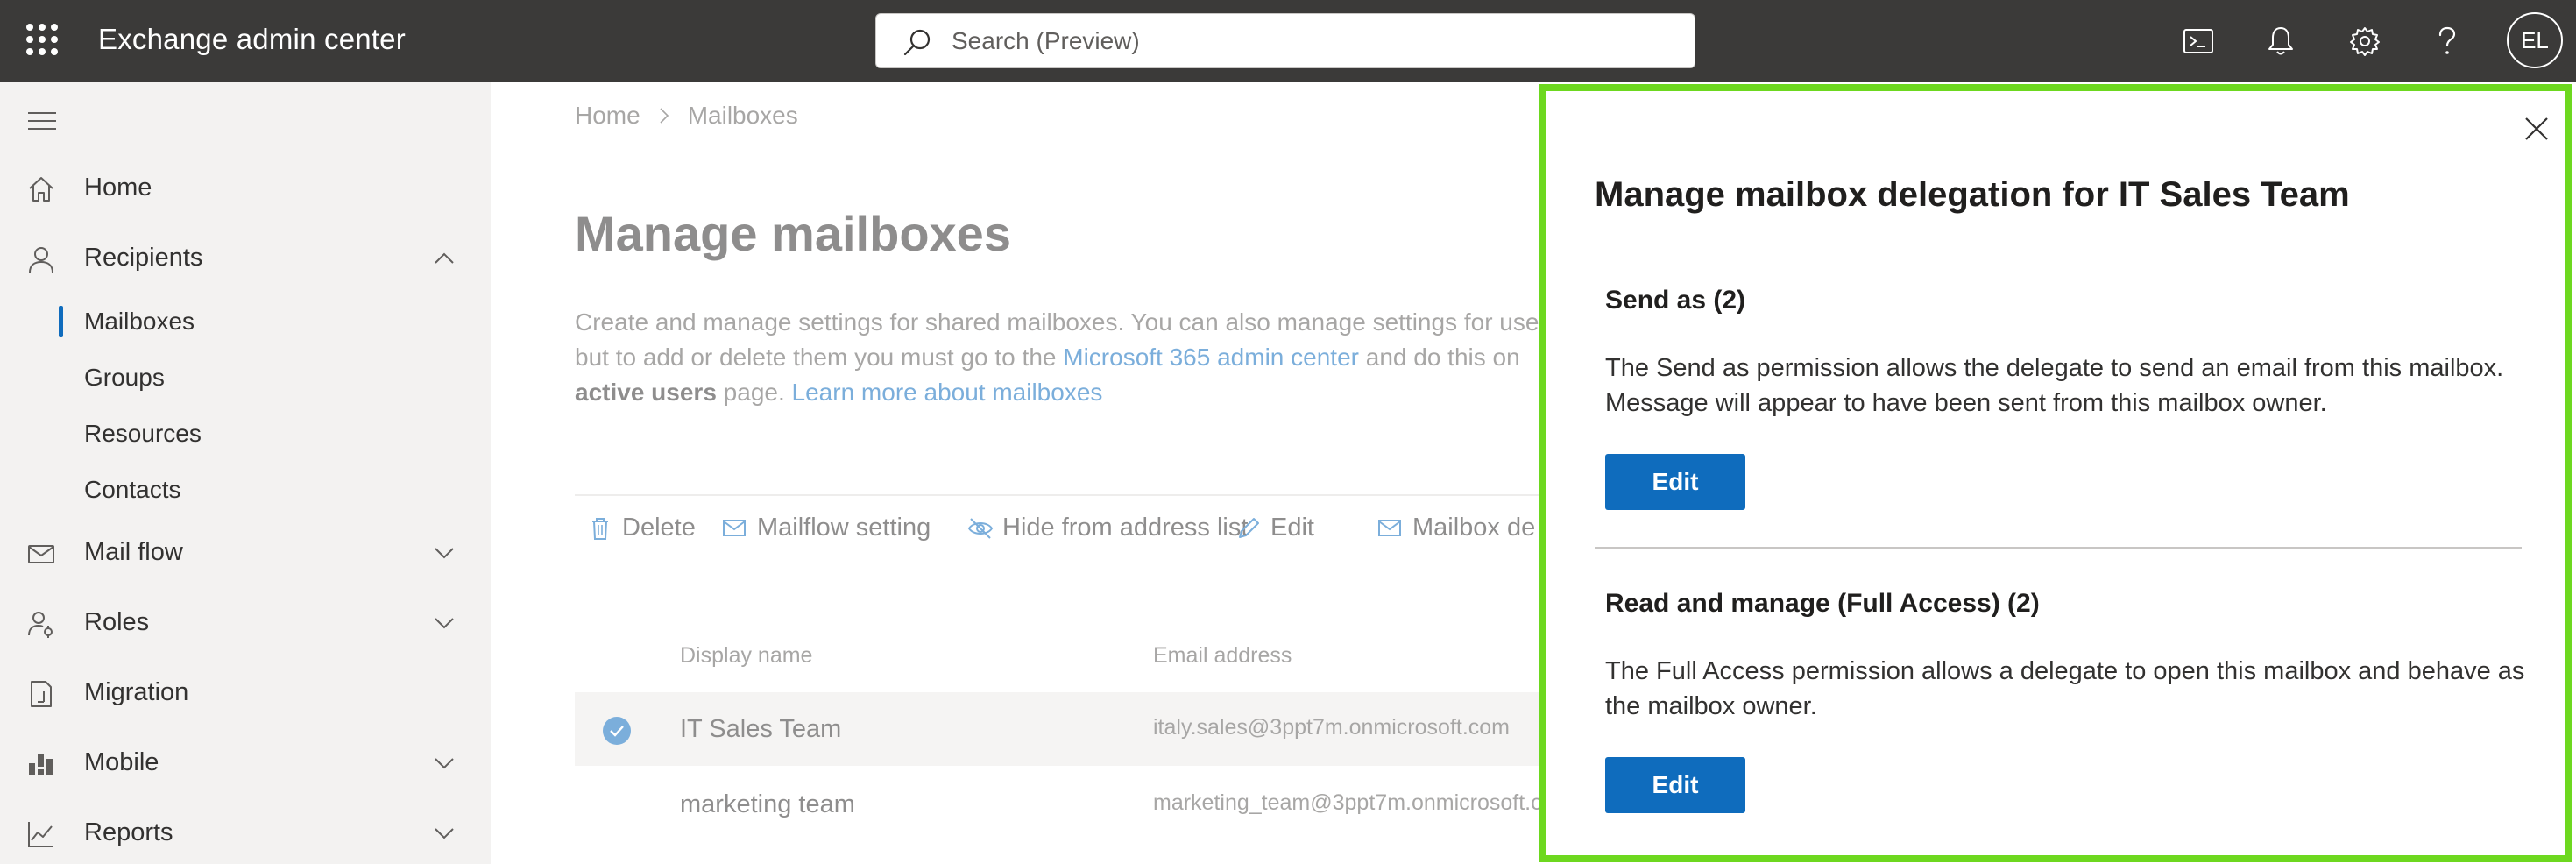 The width and height of the screenshot is (2576, 864). What do you see at coordinates (1353, 802) in the screenshot?
I see `cell-email: marketing_team@3ppt7m.onmicrosoft.co` at bounding box center [1353, 802].